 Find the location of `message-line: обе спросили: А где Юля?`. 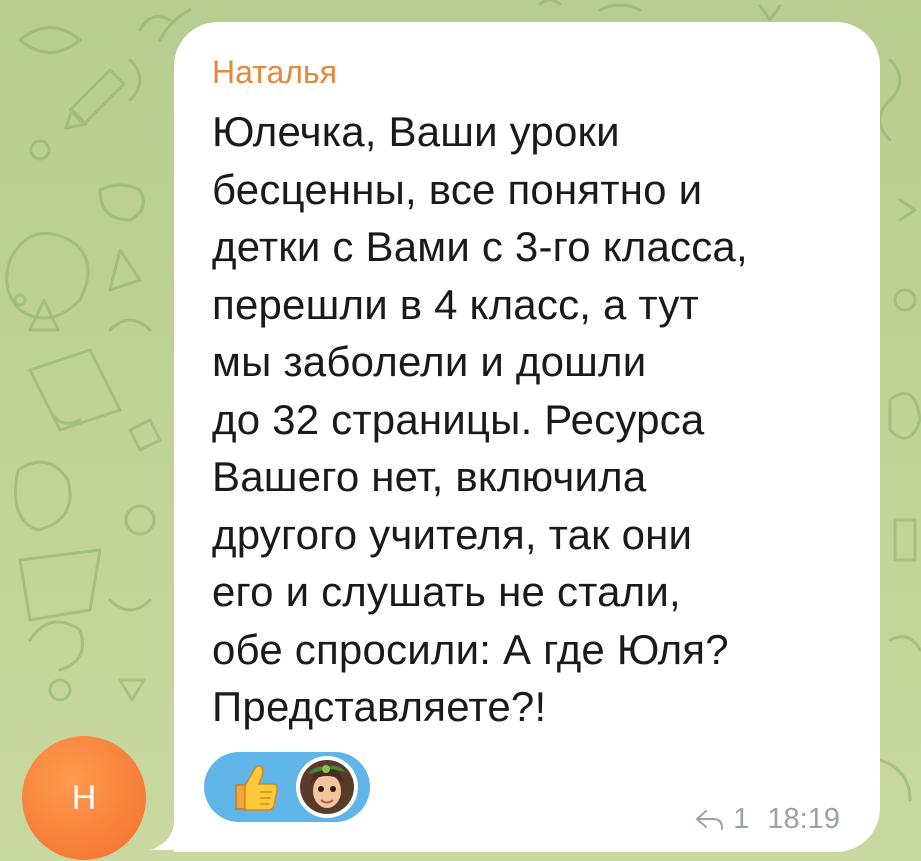

message-line: обе спросили: А где Юля? is located at coordinates (470, 649).